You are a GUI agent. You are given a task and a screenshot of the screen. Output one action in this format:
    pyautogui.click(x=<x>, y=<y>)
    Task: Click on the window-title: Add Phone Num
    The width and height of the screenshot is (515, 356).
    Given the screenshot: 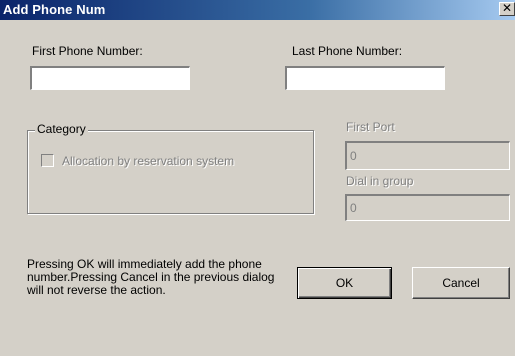 What is the action you would take?
    pyautogui.click(x=54, y=9)
    